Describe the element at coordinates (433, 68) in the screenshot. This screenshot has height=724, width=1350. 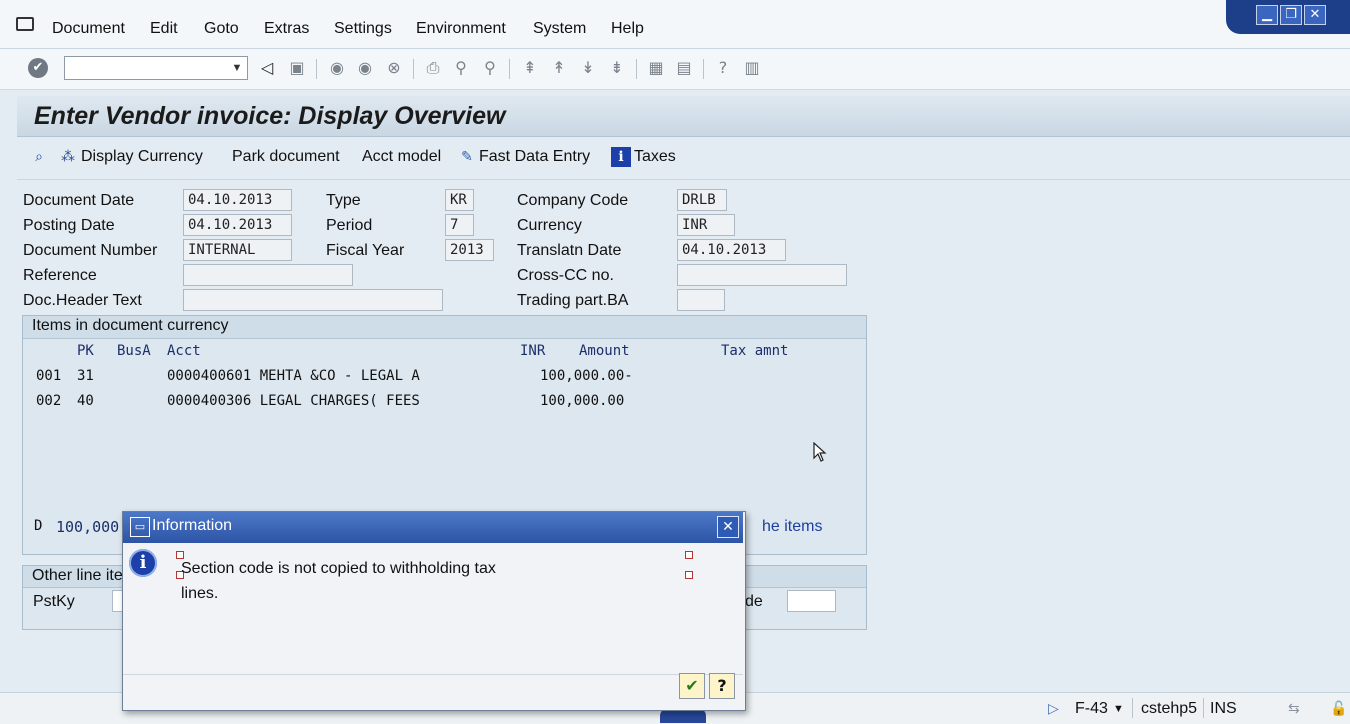
I see `print-icon: ⎙` at that location.